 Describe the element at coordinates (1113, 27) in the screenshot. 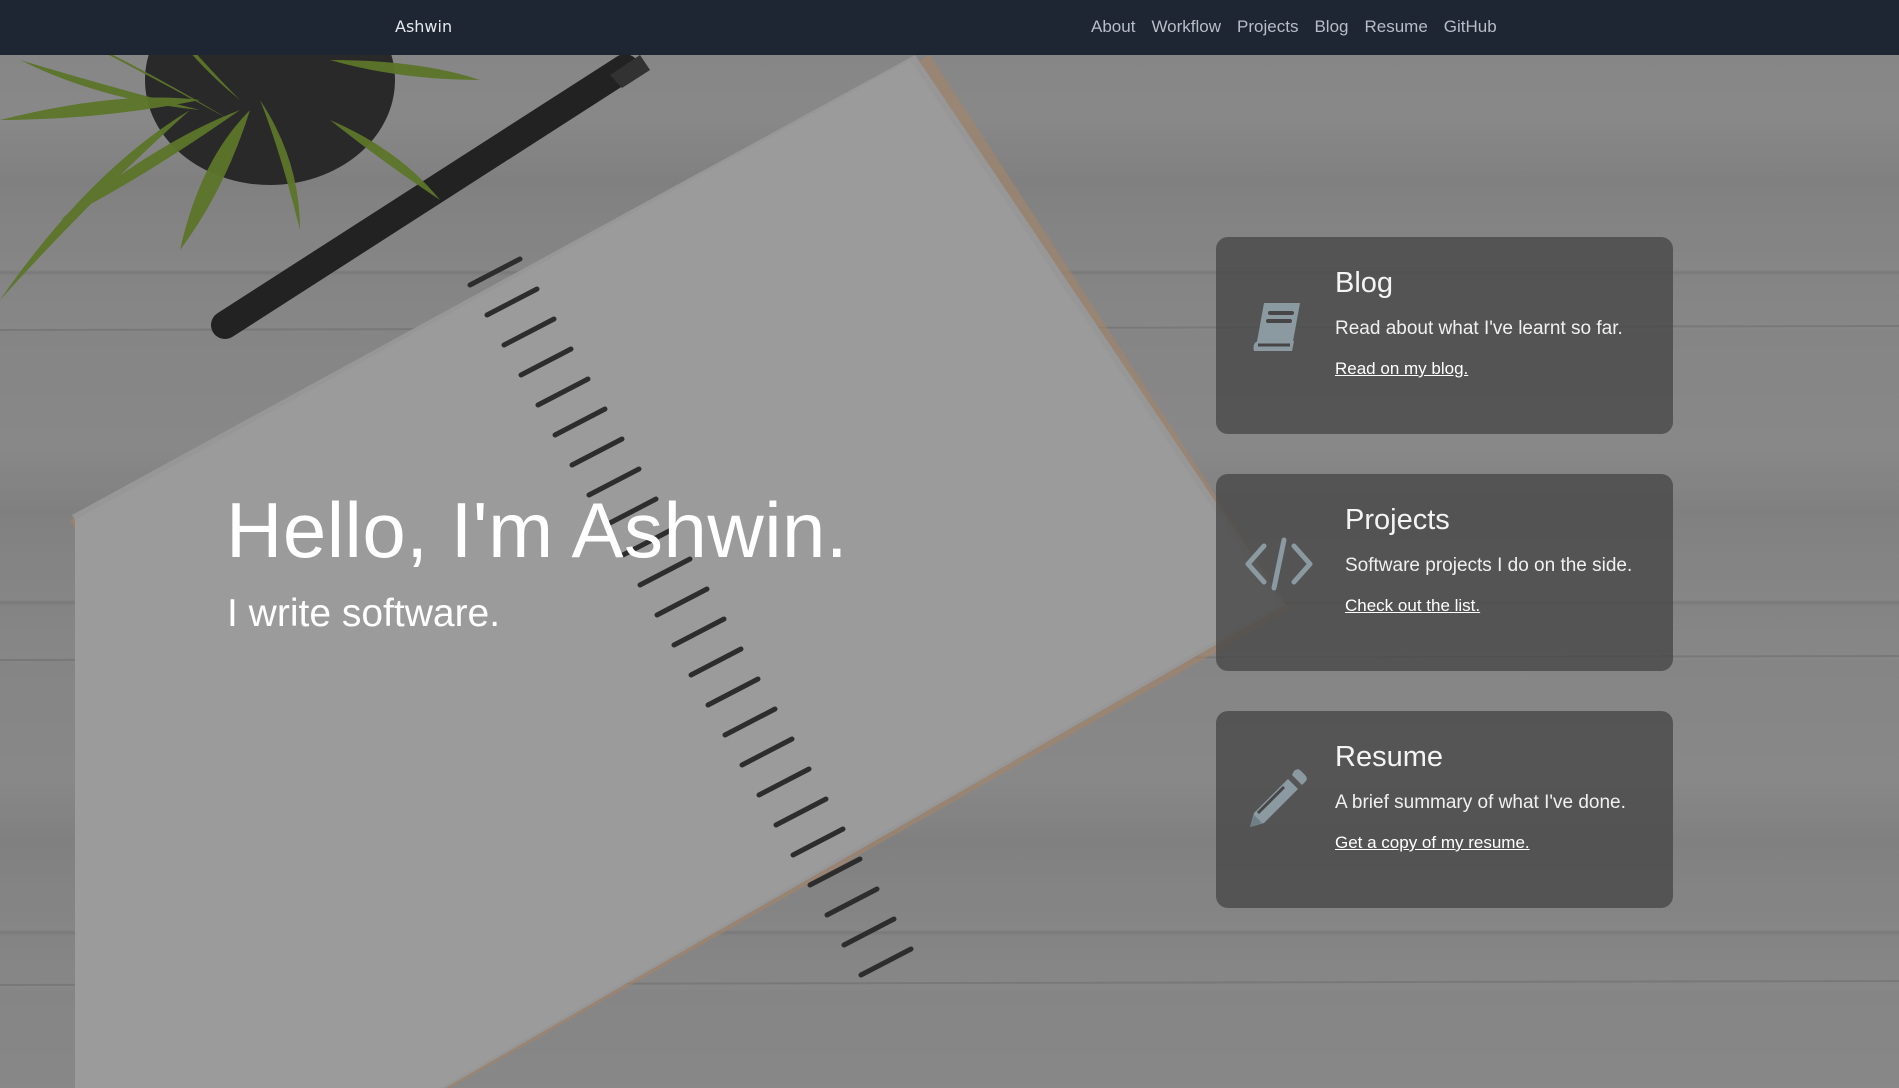

I see `nav-link-about: About` at that location.